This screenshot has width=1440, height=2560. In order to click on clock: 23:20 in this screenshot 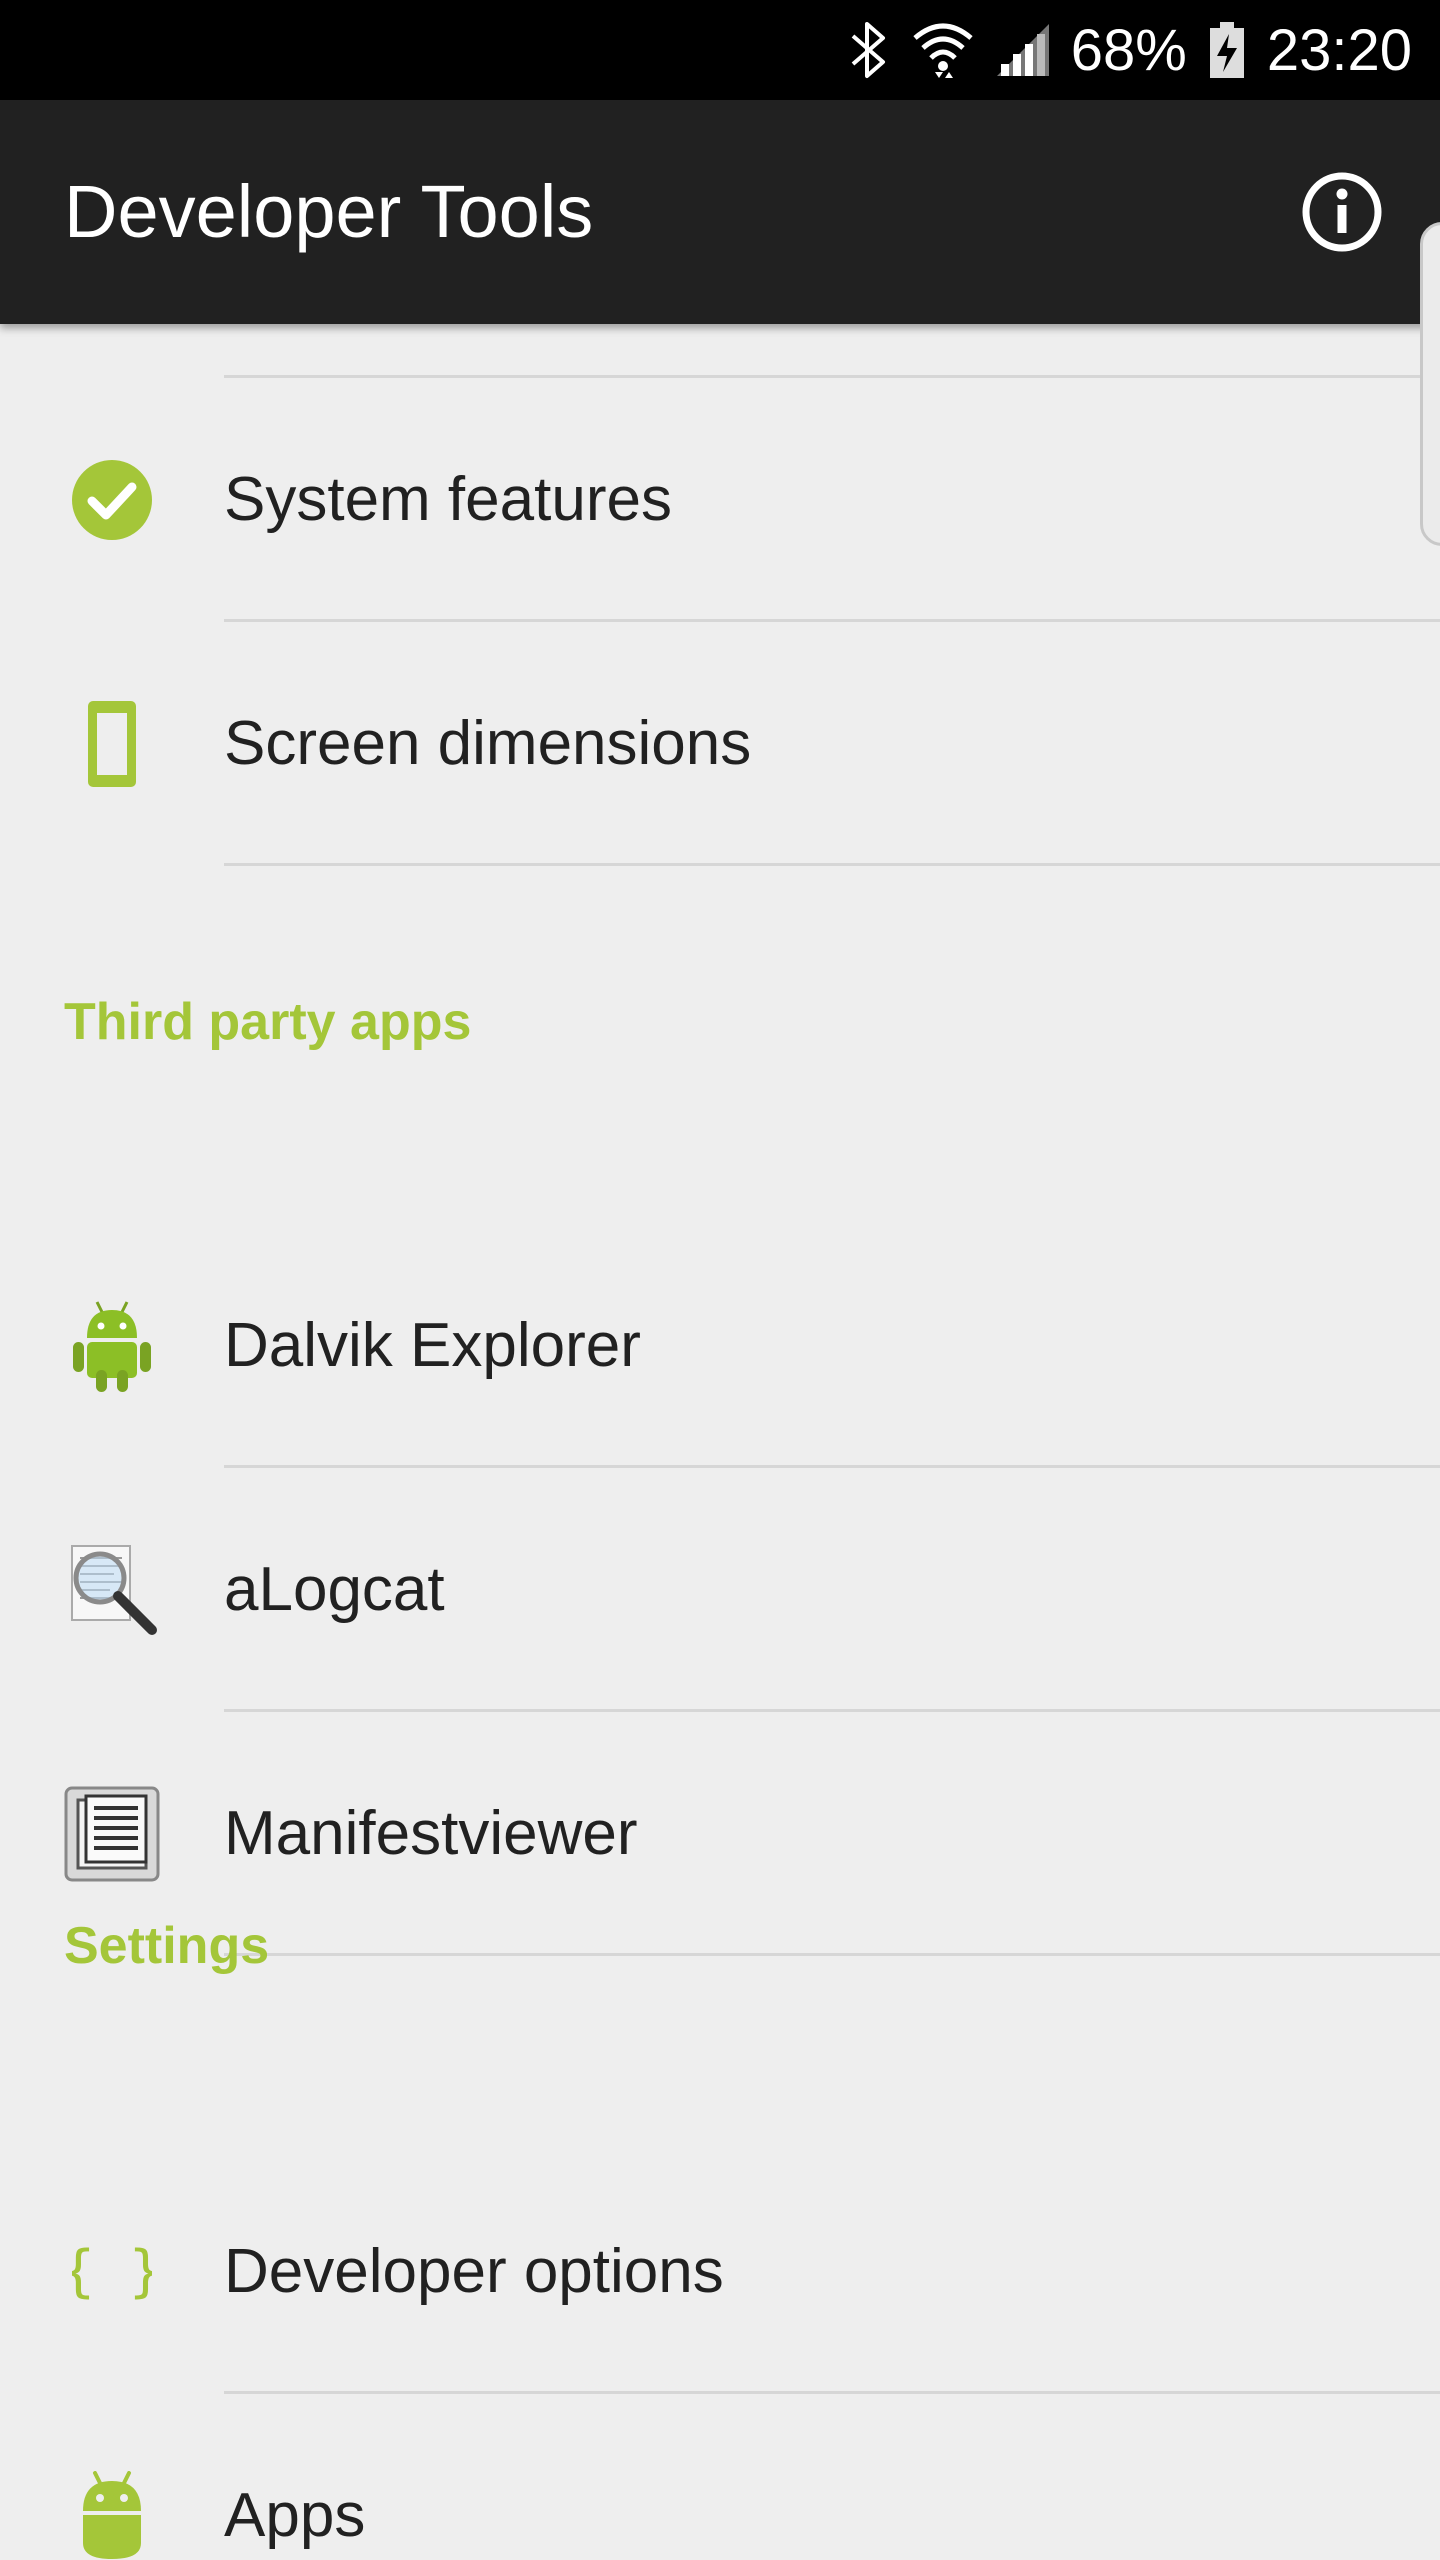, I will do `click(1339, 50)`.